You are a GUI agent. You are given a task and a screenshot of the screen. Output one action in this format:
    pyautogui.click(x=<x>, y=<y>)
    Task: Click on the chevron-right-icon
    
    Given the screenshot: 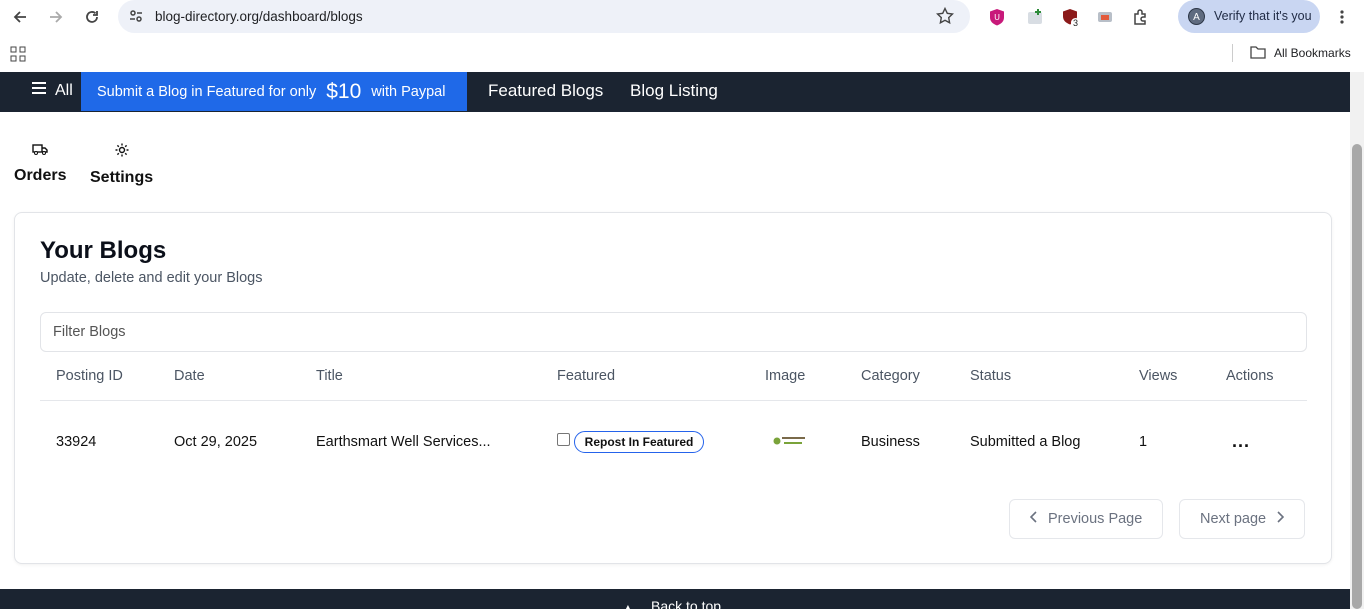 What is the action you would take?
    pyautogui.click(x=1280, y=519)
    